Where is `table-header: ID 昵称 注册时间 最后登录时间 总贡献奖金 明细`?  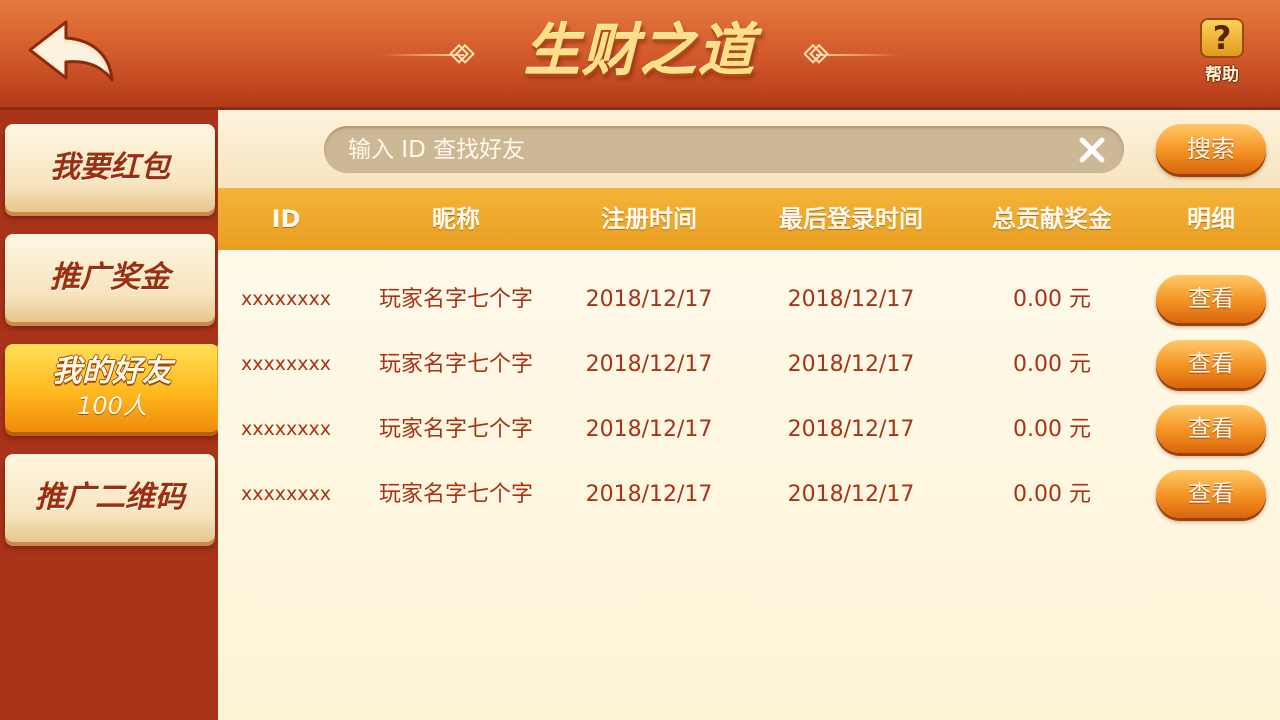
table-header: ID 昵称 注册时间 最后登录时间 总贡献奖金 明细 is located at coordinates (749, 219).